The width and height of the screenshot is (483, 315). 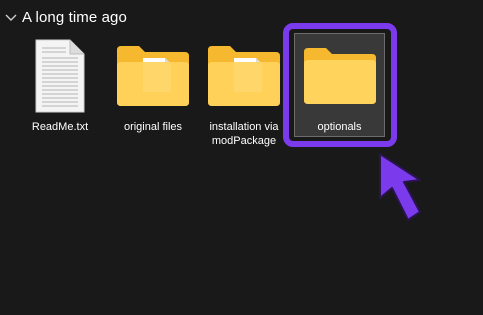 What do you see at coordinates (11, 17) in the screenshot?
I see `chevron-down-icon` at bounding box center [11, 17].